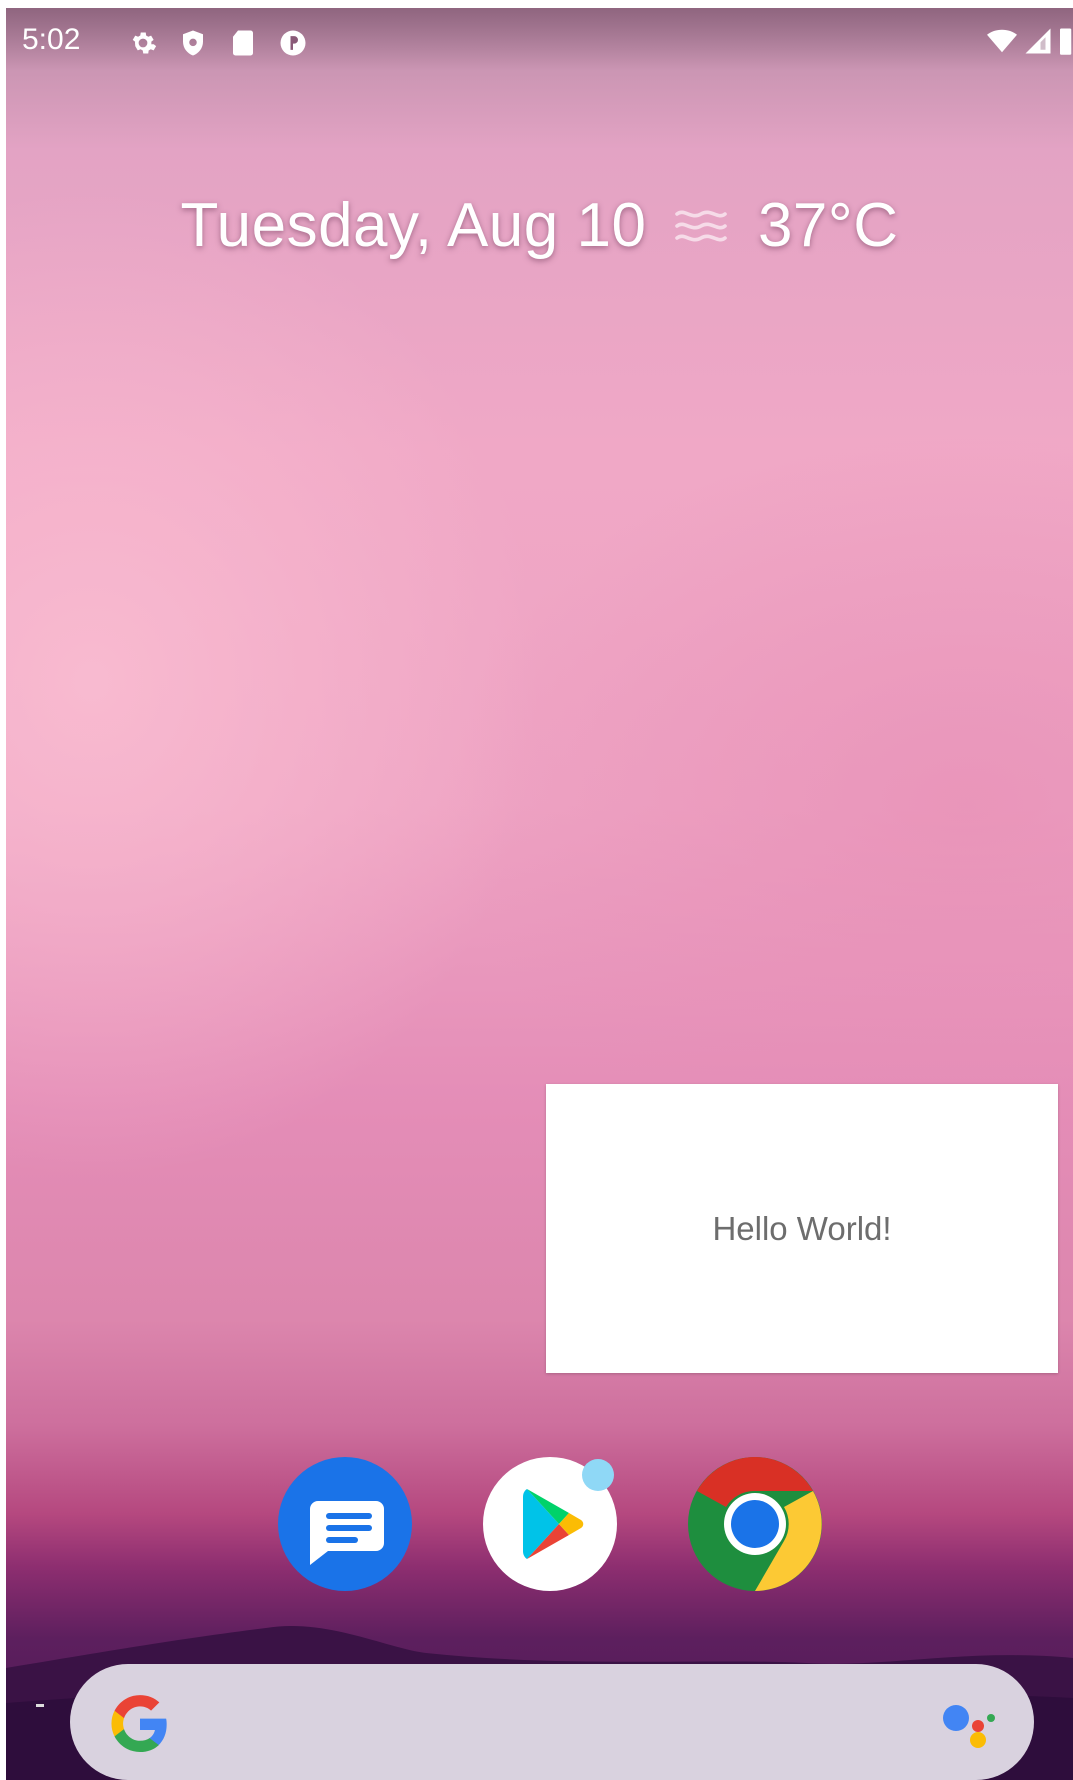 This screenshot has width=1073, height=1780. I want to click on app-notification-icon, so click(293, 43).